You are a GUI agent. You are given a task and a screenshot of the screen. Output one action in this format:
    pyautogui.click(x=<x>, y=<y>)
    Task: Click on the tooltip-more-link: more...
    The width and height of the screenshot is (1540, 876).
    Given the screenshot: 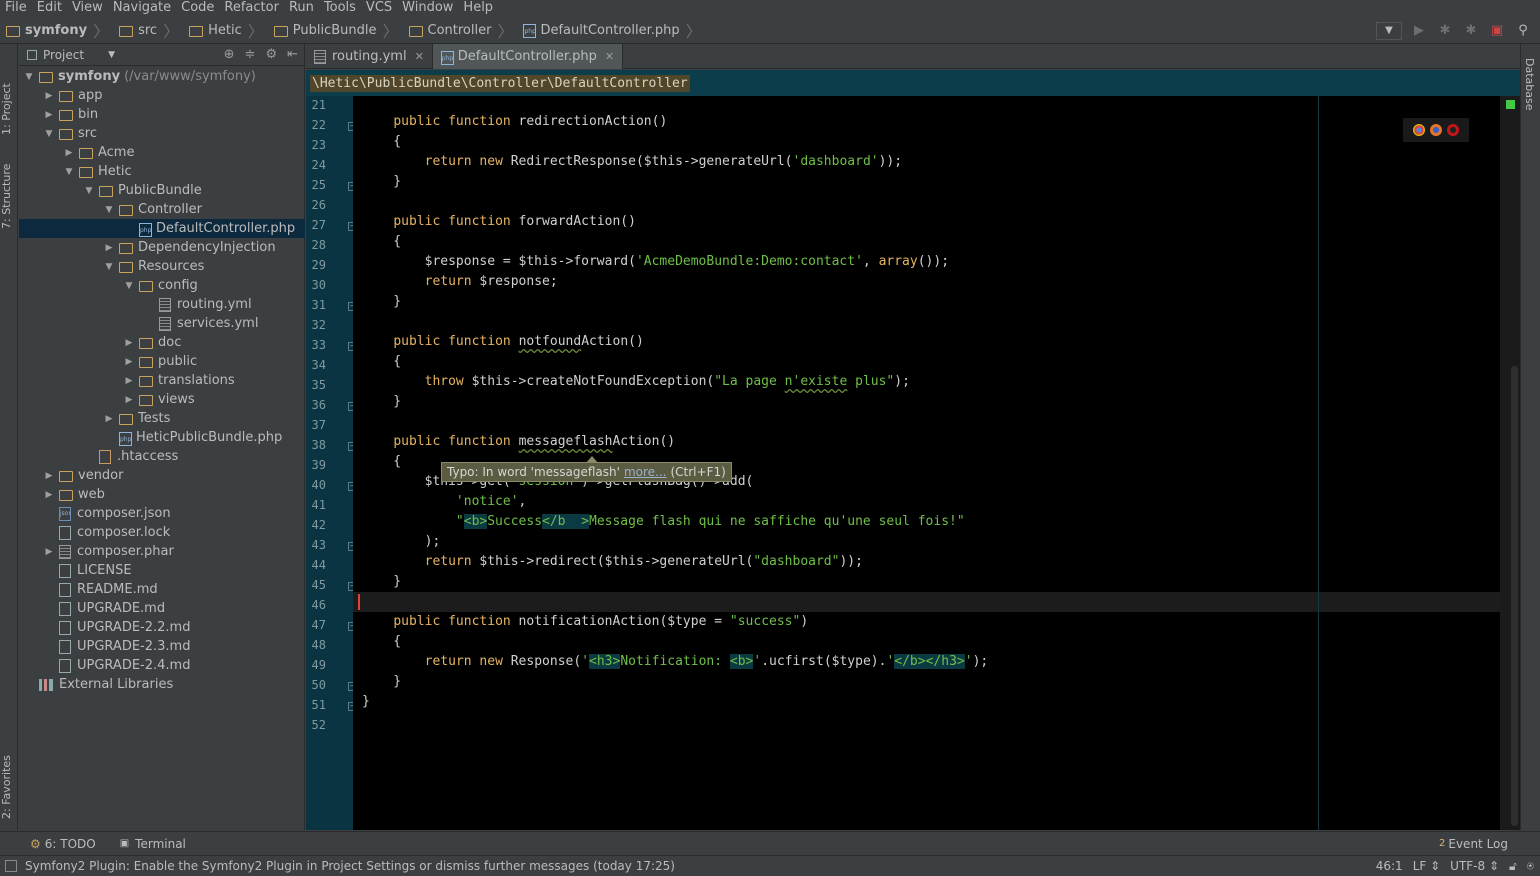 What is the action you would take?
    pyautogui.click(x=645, y=472)
    